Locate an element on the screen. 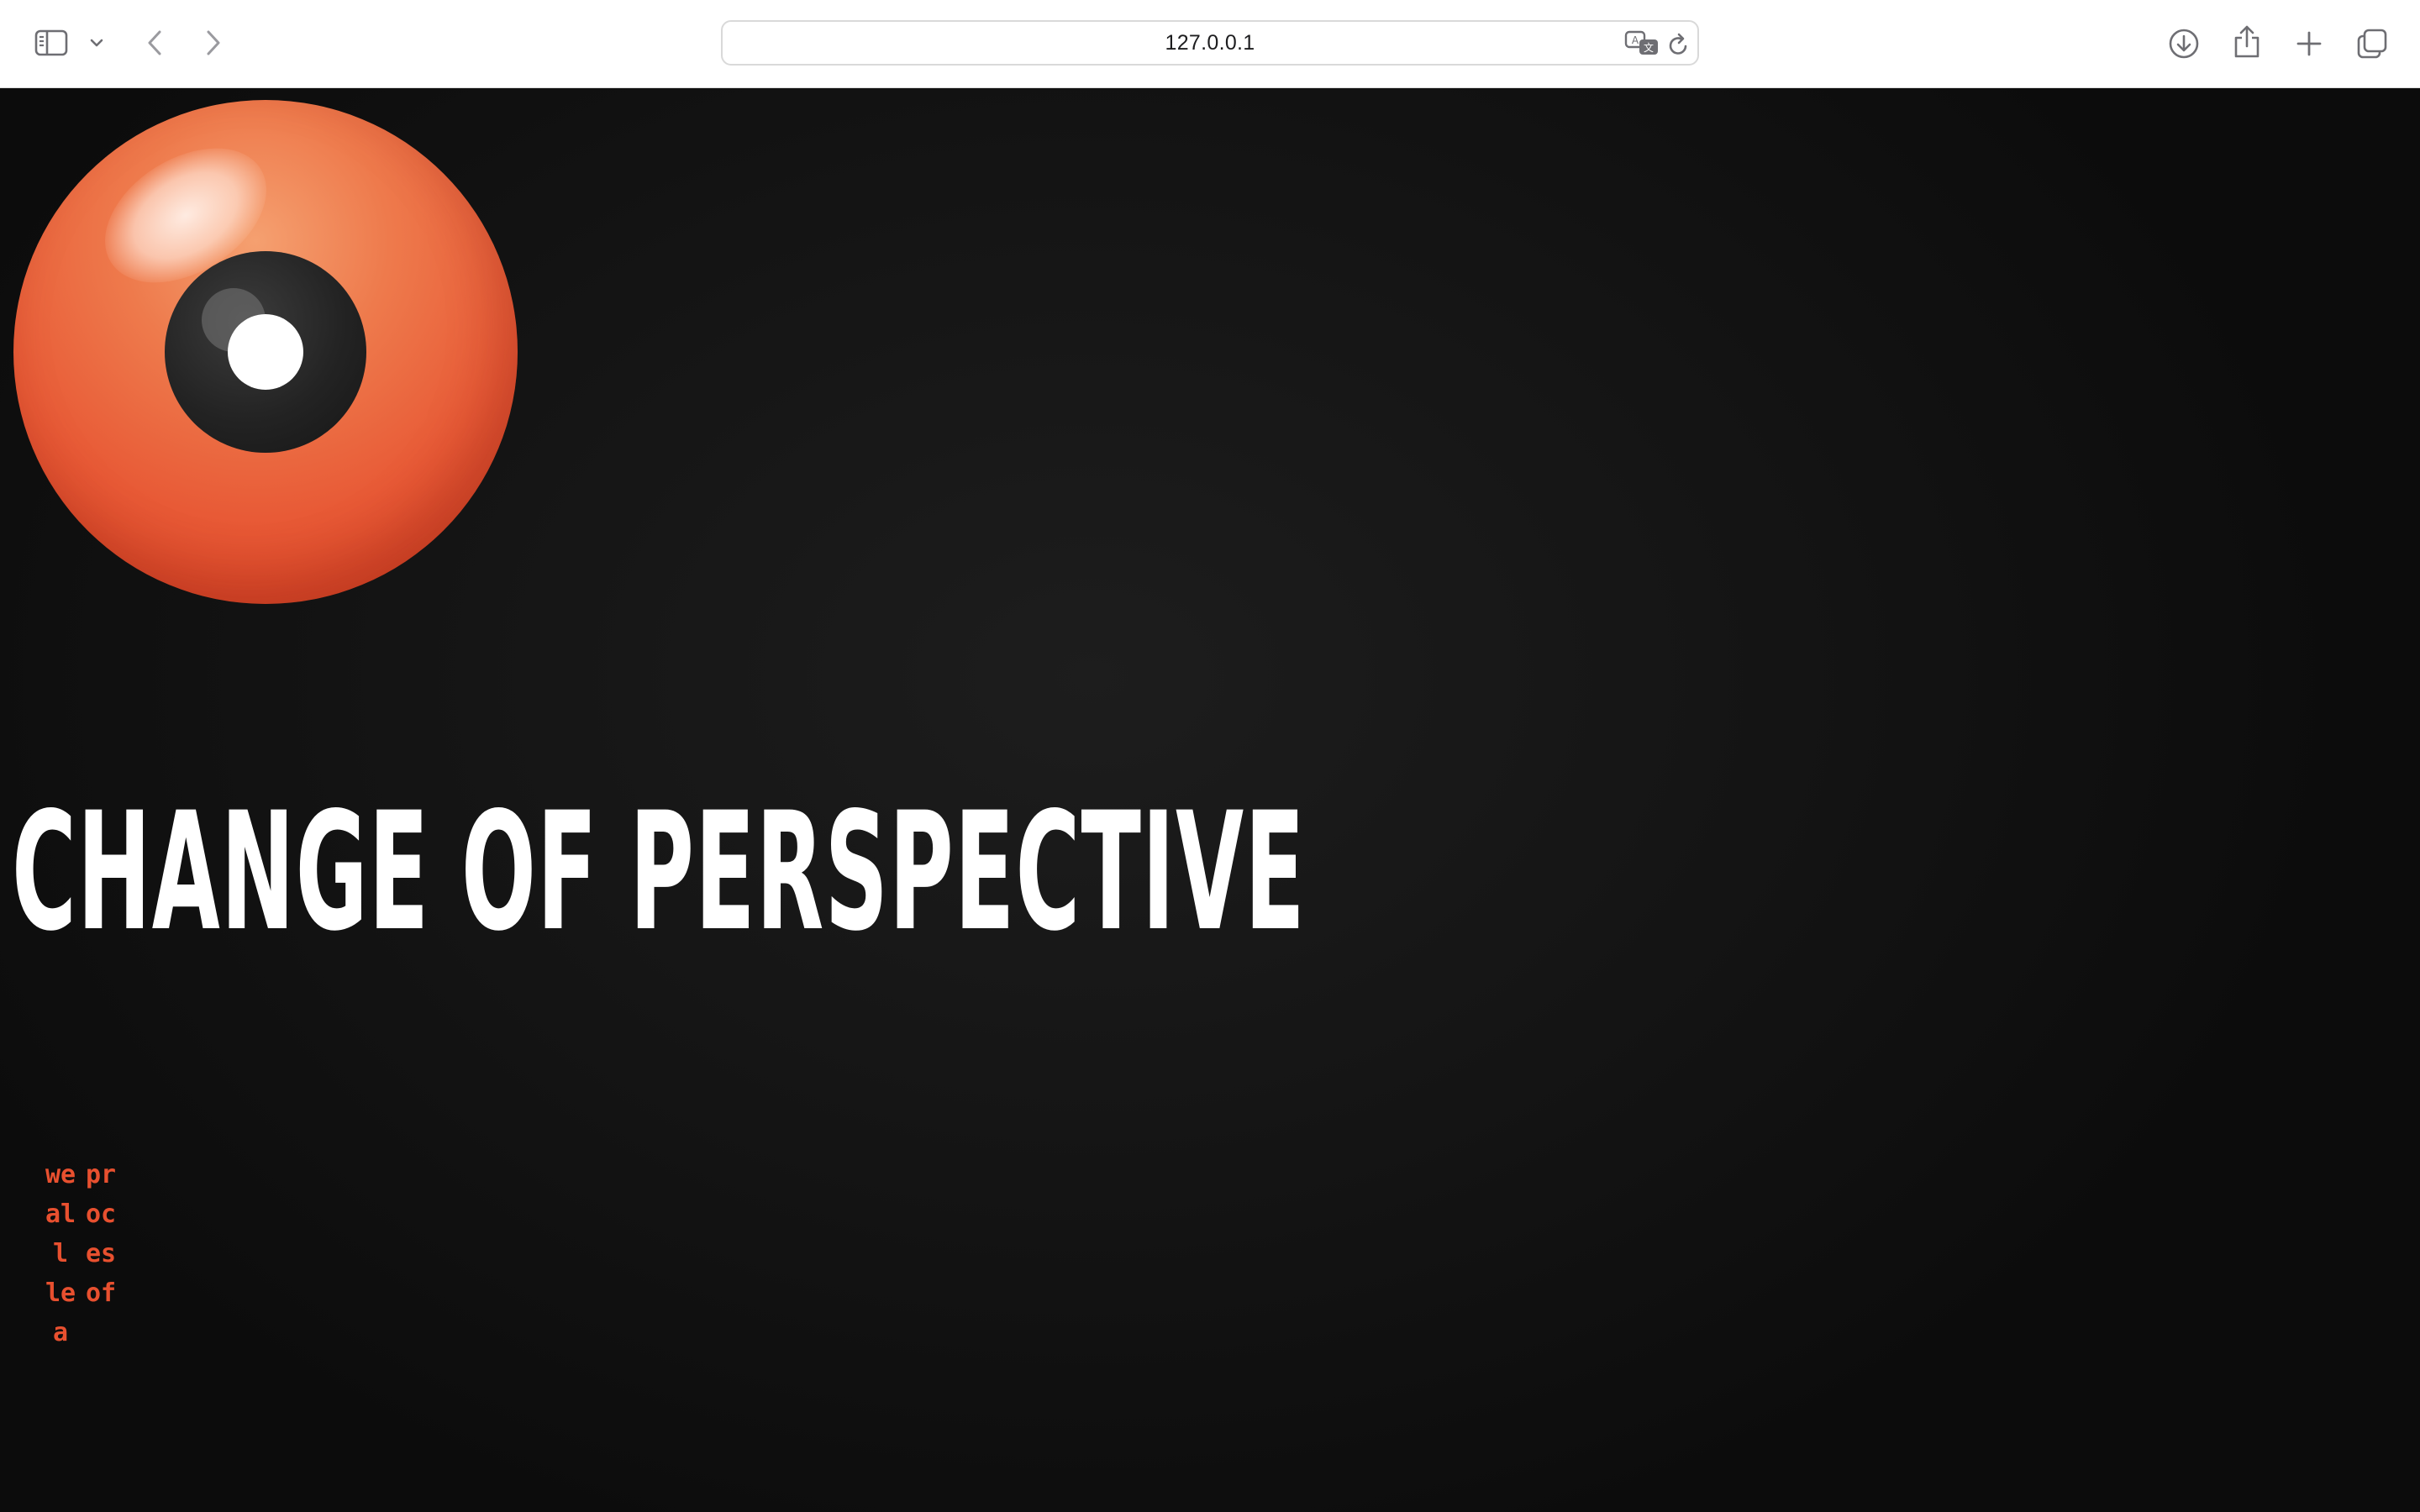 This screenshot has width=2420, height=1512. sidebar-icon is located at coordinates (51, 42).